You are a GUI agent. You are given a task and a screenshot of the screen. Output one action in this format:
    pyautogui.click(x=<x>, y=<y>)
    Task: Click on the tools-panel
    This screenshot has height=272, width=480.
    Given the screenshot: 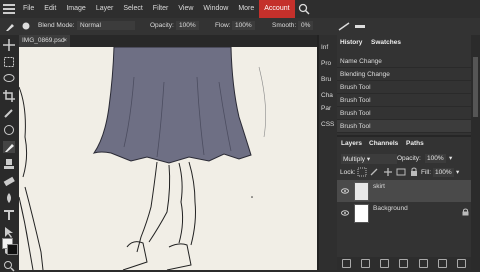 What is the action you would take?
    pyautogui.click(x=9, y=153)
    